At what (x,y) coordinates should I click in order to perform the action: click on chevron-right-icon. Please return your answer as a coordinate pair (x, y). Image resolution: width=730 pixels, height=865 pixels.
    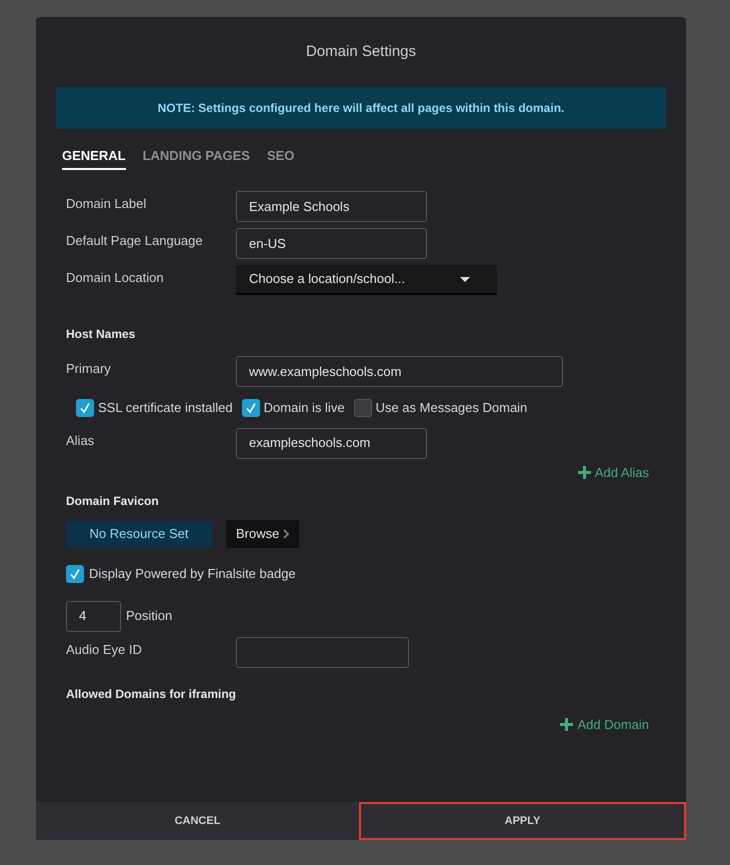
    Looking at the image, I should click on (286, 534).